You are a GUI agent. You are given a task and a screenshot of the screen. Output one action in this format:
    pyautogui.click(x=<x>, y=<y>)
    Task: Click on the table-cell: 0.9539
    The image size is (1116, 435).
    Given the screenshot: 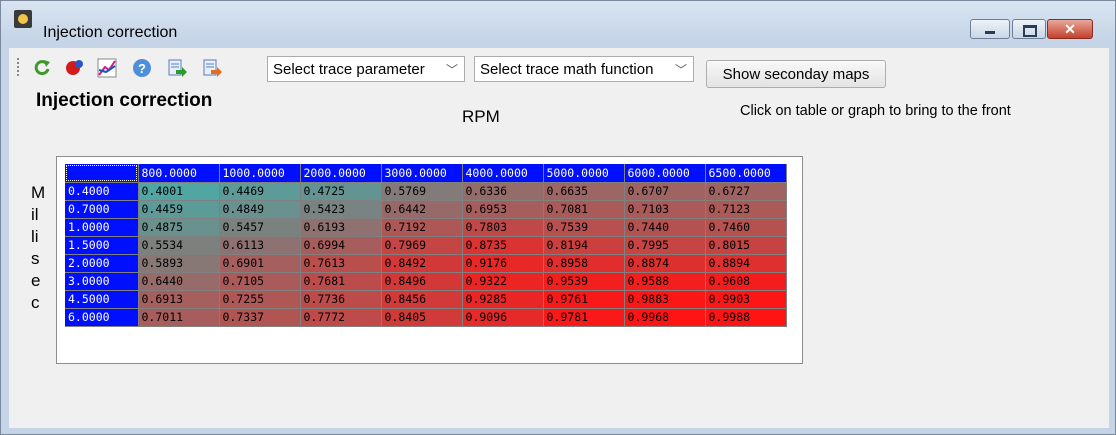 What is the action you would take?
    pyautogui.click(x=584, y=281)
    